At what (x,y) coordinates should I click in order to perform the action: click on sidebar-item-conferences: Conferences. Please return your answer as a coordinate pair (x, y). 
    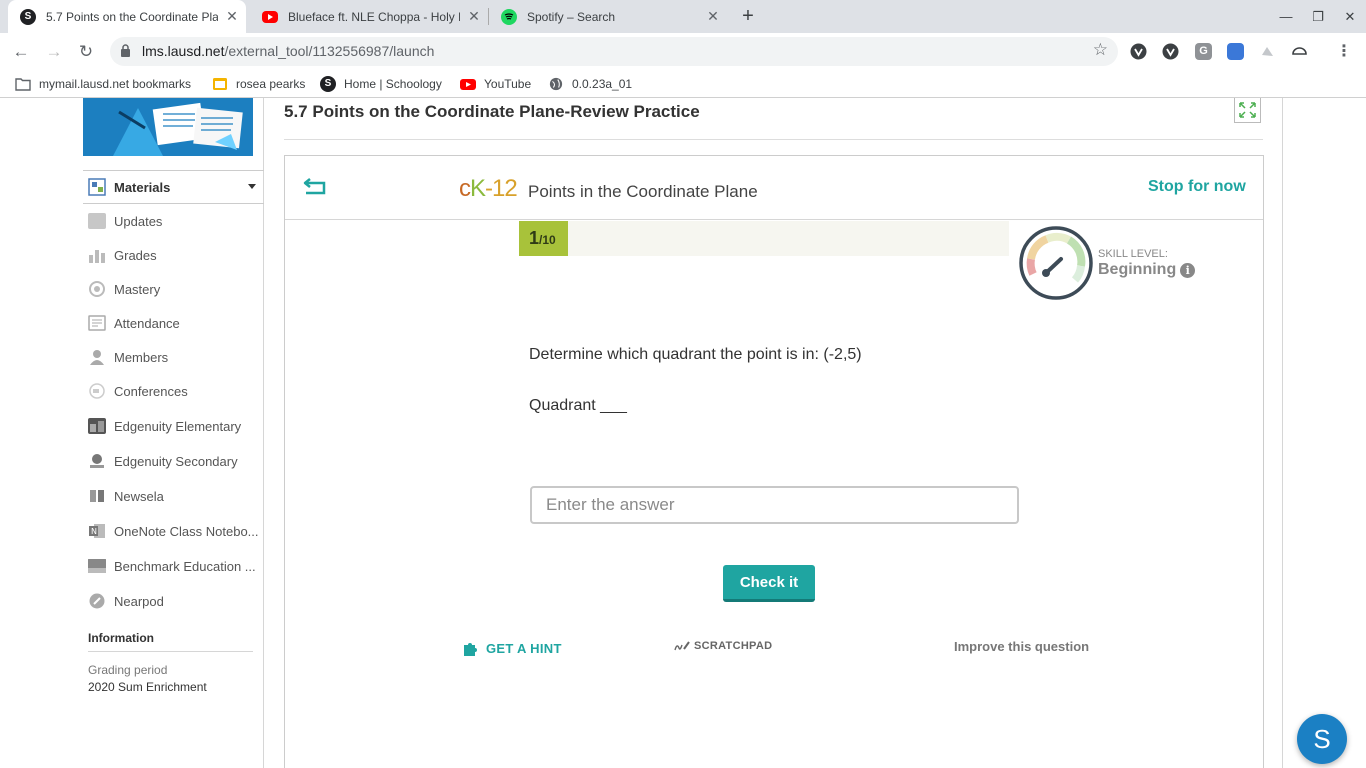
    Looking at the image, I should click on (178, 391).